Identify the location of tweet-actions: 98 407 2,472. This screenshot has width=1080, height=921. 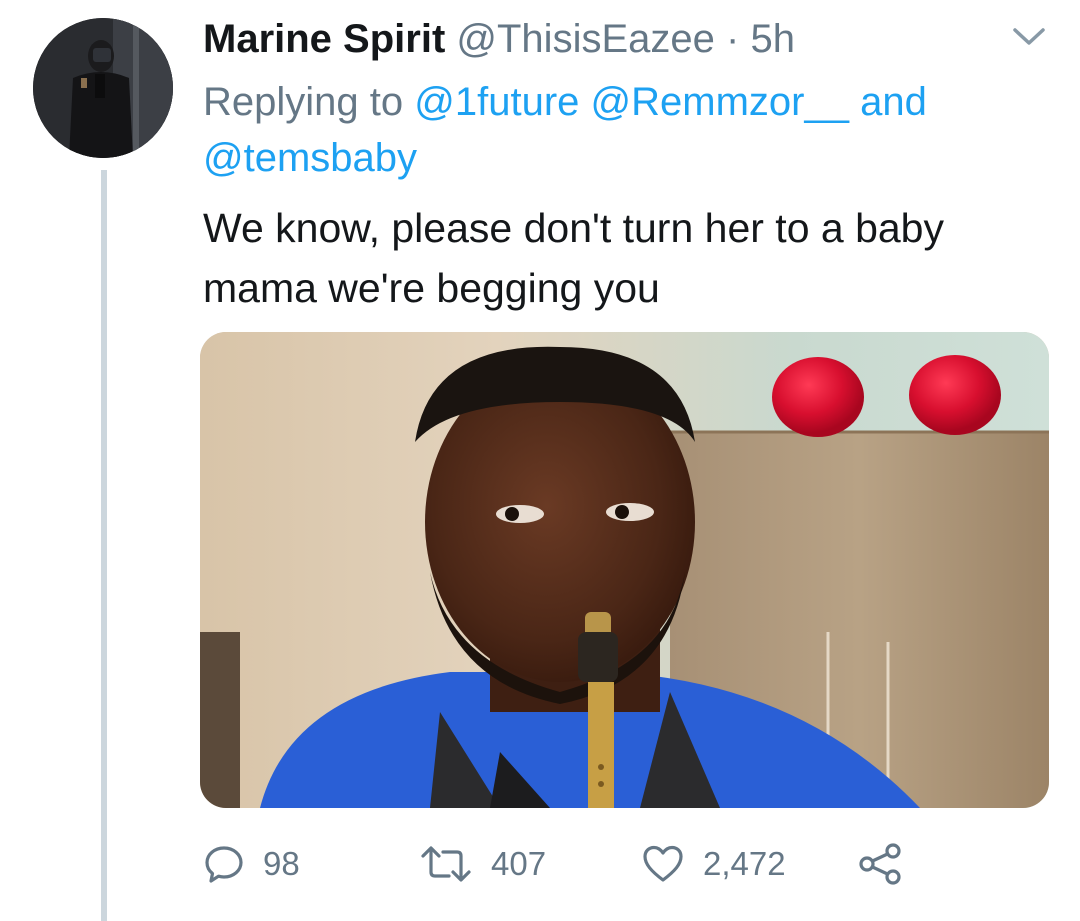
(603, 864).